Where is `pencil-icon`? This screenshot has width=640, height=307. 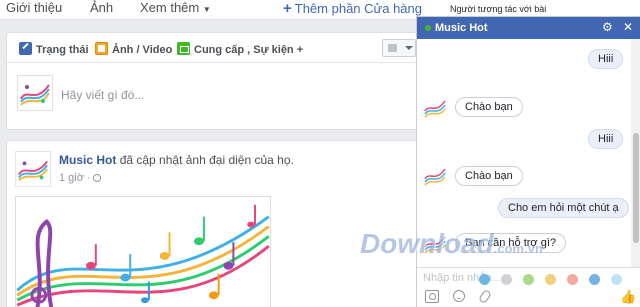 pencil-icon is located at coordinates (25, 48).